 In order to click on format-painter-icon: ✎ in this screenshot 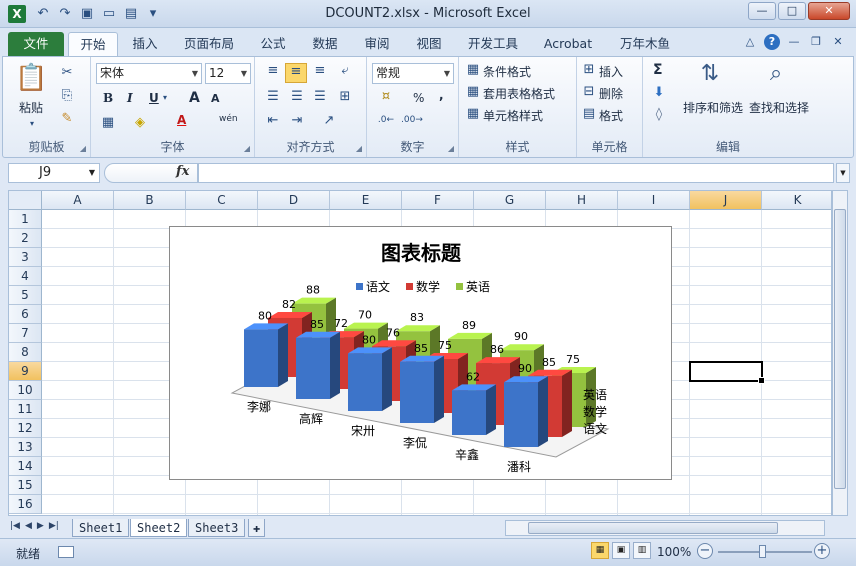, I will do `click(67, 118)`.